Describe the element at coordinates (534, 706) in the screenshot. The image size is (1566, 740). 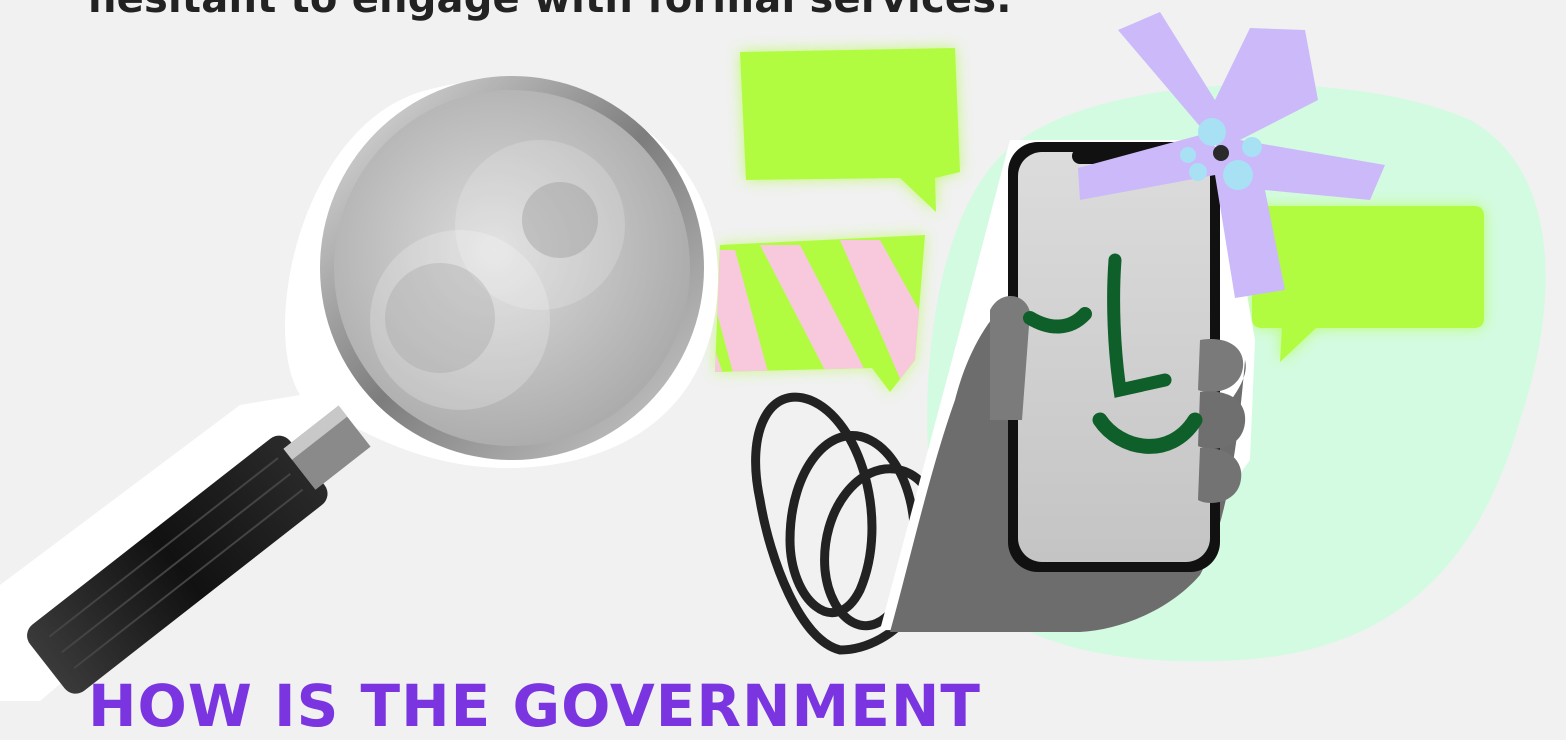
I see `section-heading: HOW IS THE GOVERNMENT` at that location.